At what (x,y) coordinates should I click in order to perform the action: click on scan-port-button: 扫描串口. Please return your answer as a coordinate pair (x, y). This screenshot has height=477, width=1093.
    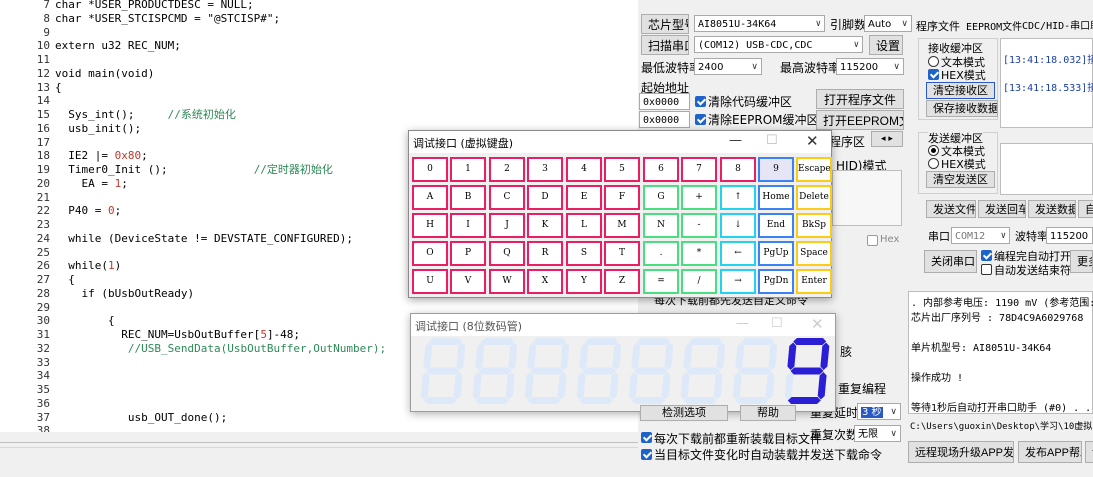
    Looking at the image, I should click on (665, 45).